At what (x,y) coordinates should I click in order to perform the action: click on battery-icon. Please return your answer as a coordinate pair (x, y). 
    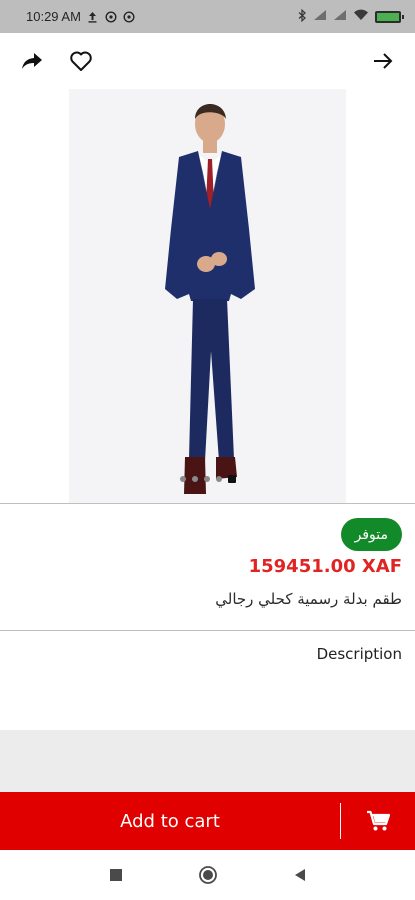
    Looking at the image, I should click on (389, 16).